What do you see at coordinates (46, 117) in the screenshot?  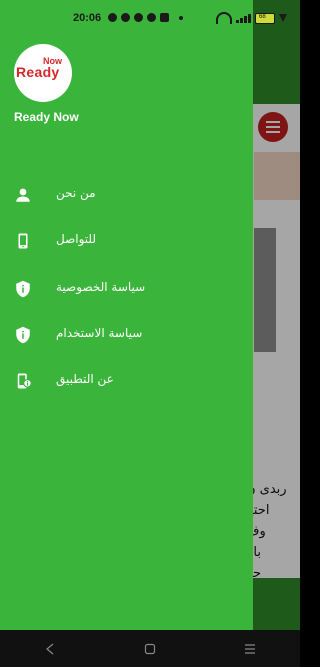 I see `app-name: Ready Now` at bounding box center [46, 117].